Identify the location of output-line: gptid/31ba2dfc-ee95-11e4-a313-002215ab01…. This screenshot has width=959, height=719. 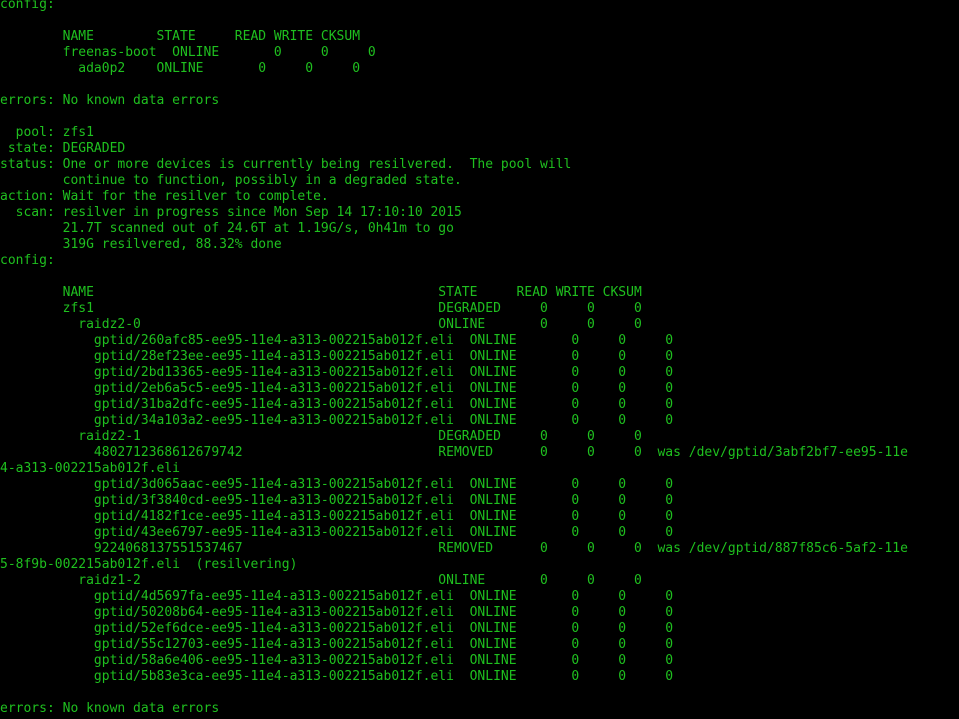
(337, 404).